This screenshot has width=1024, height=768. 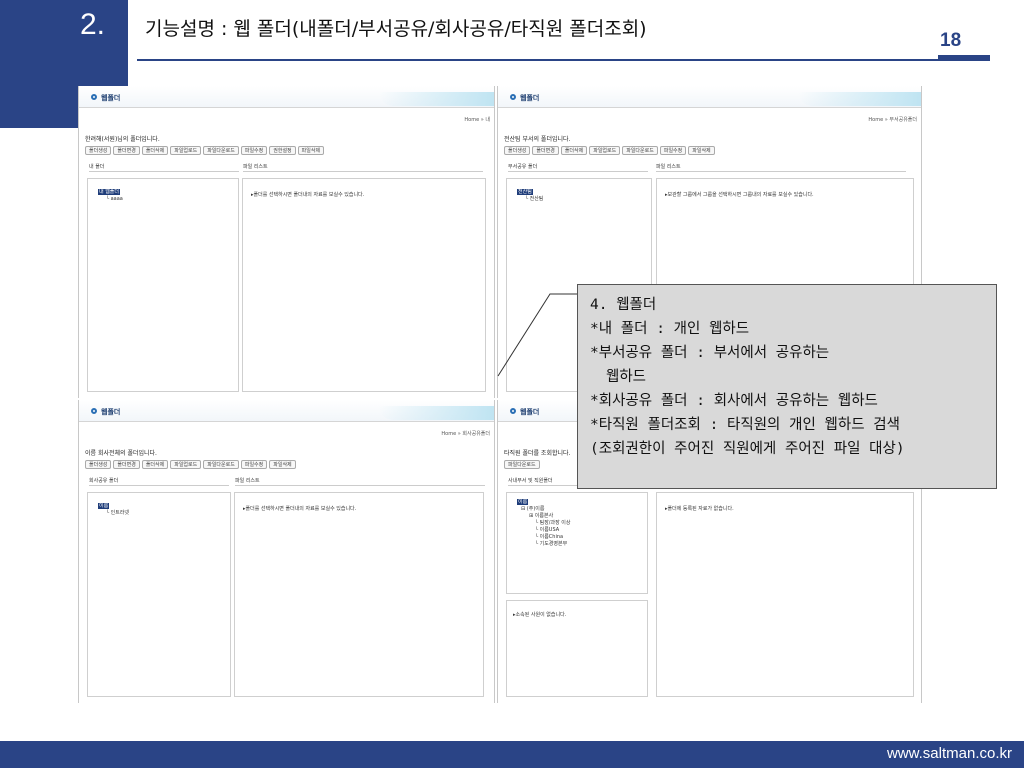 I want to click on empty-message: ▸폴더에 등록된 자료가 없습니다., so click(x=699, y=509).